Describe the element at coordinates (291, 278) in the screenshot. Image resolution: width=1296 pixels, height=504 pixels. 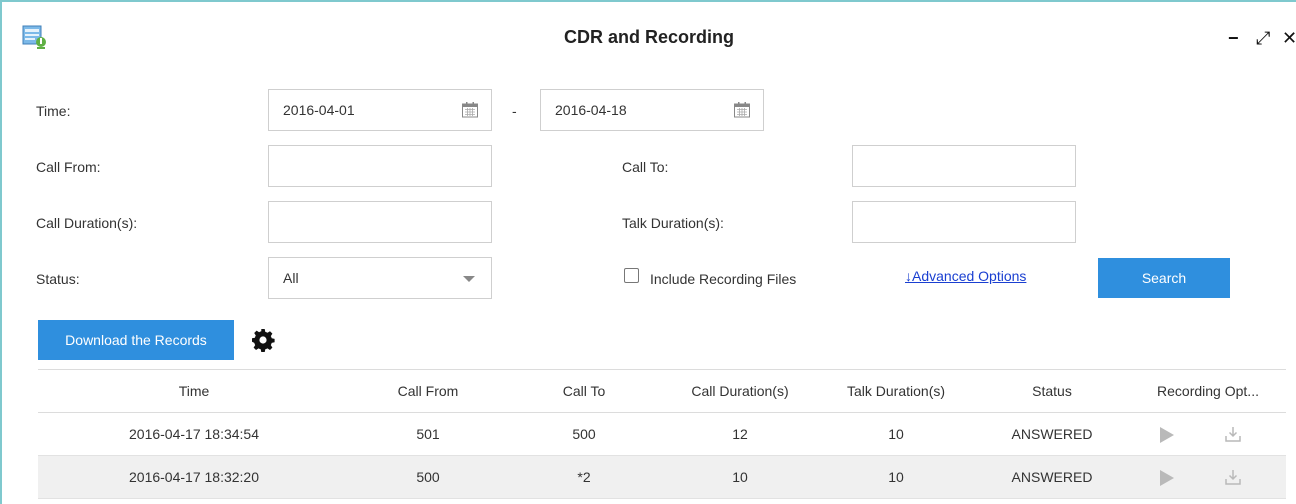
I see `status-selected-value: All` at that location.